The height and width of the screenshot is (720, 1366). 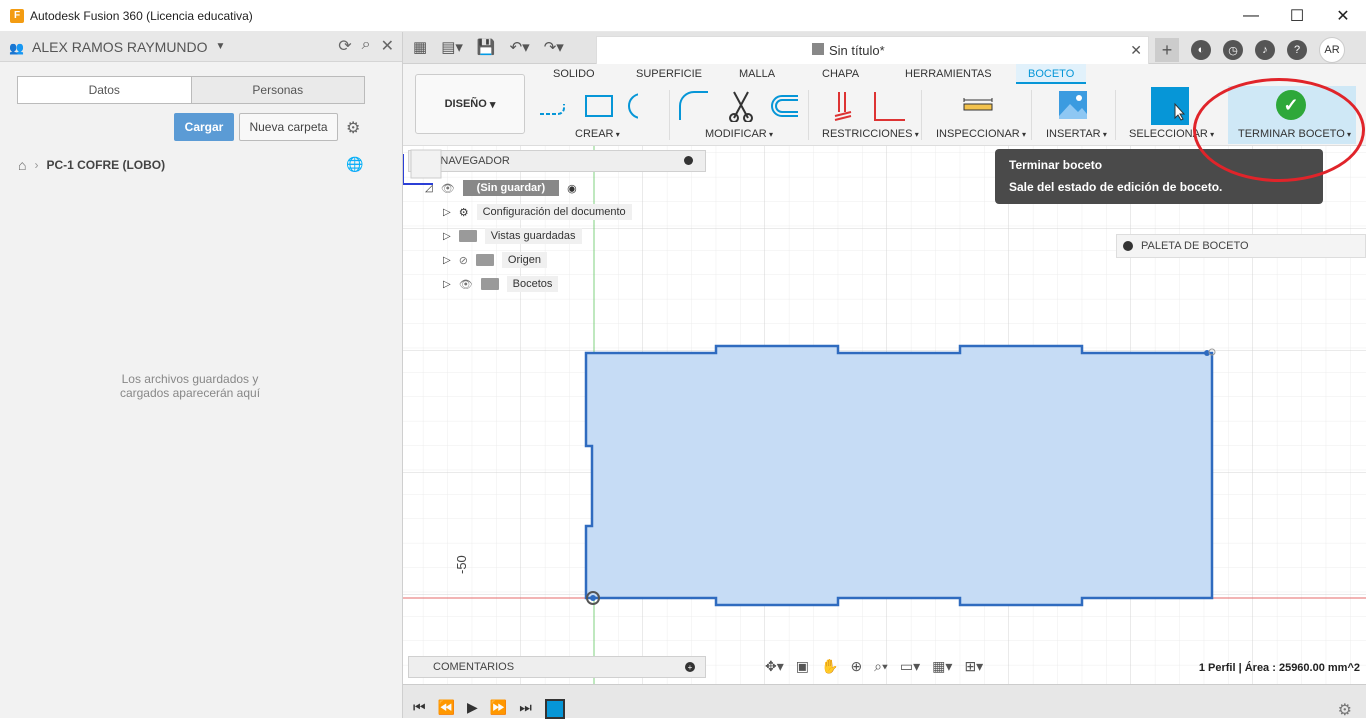 What do you see at coordinates (501, 284) in the screenshot?
I see `tree-item: ▷ 👁 Bocetos` at bounding box center [501, 284].